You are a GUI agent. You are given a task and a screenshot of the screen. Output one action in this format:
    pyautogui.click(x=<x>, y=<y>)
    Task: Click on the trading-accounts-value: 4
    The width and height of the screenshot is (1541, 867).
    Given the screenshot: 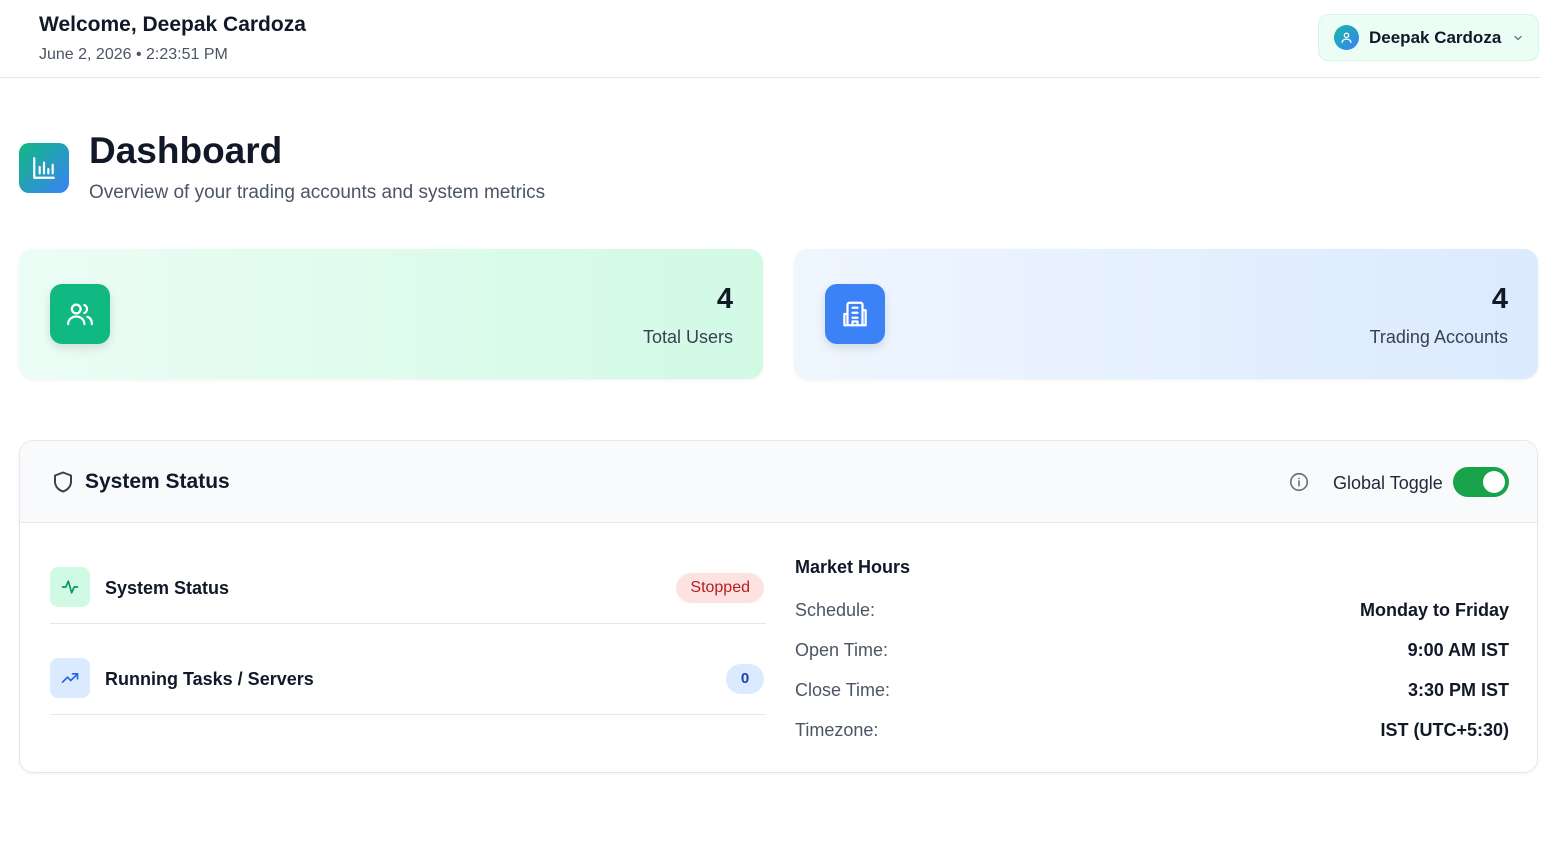 What is the action you would take?
    pyautogui.click(x=1499, y=299)
    